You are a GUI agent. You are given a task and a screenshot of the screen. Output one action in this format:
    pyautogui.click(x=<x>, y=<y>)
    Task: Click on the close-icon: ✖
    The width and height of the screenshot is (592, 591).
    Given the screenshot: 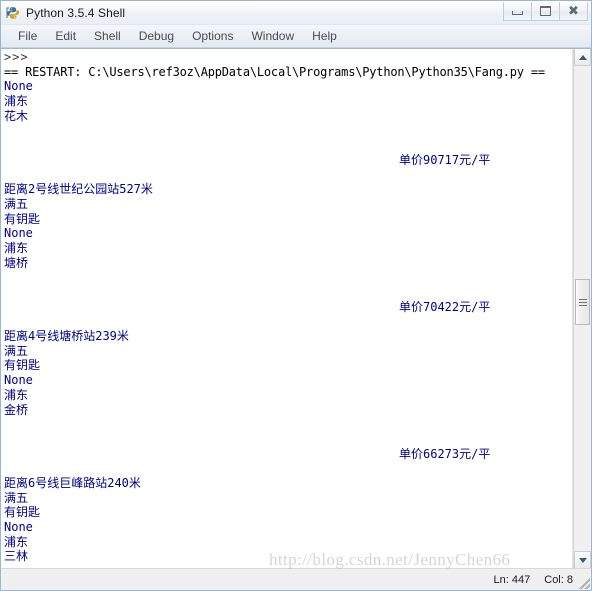 What is the action you would take?
    pyautogui.click(x=573, y=11)
    